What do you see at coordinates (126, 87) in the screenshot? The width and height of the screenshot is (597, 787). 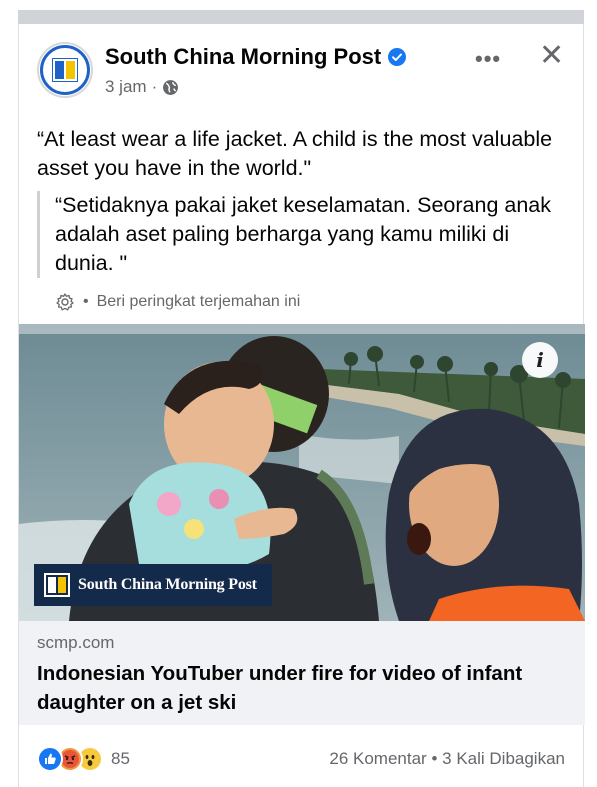 I see `post-time: 3 jam` at bounding box center [126, 87].